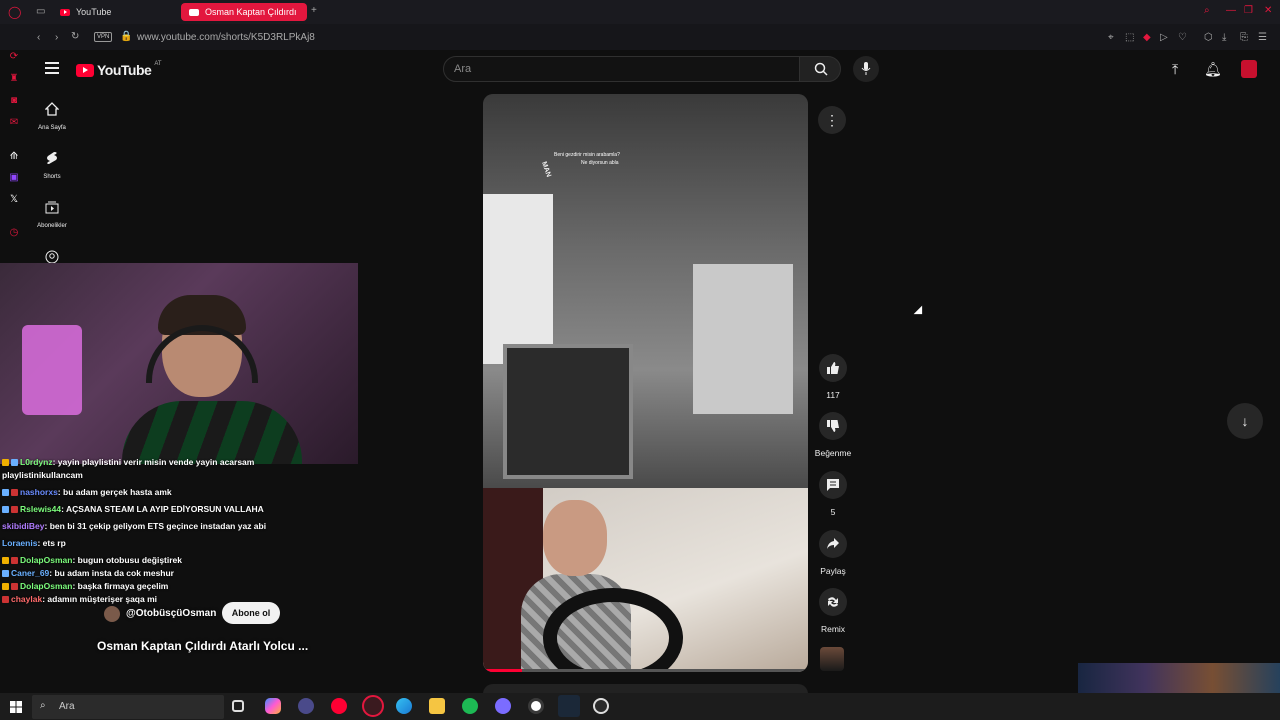 This screenshot has width=1280, height=720. What do you see at coordinates (171, 613) in the screenshot?
I see `channel-name: @OtobüsçüOsman` at bounding box center [171, 613].